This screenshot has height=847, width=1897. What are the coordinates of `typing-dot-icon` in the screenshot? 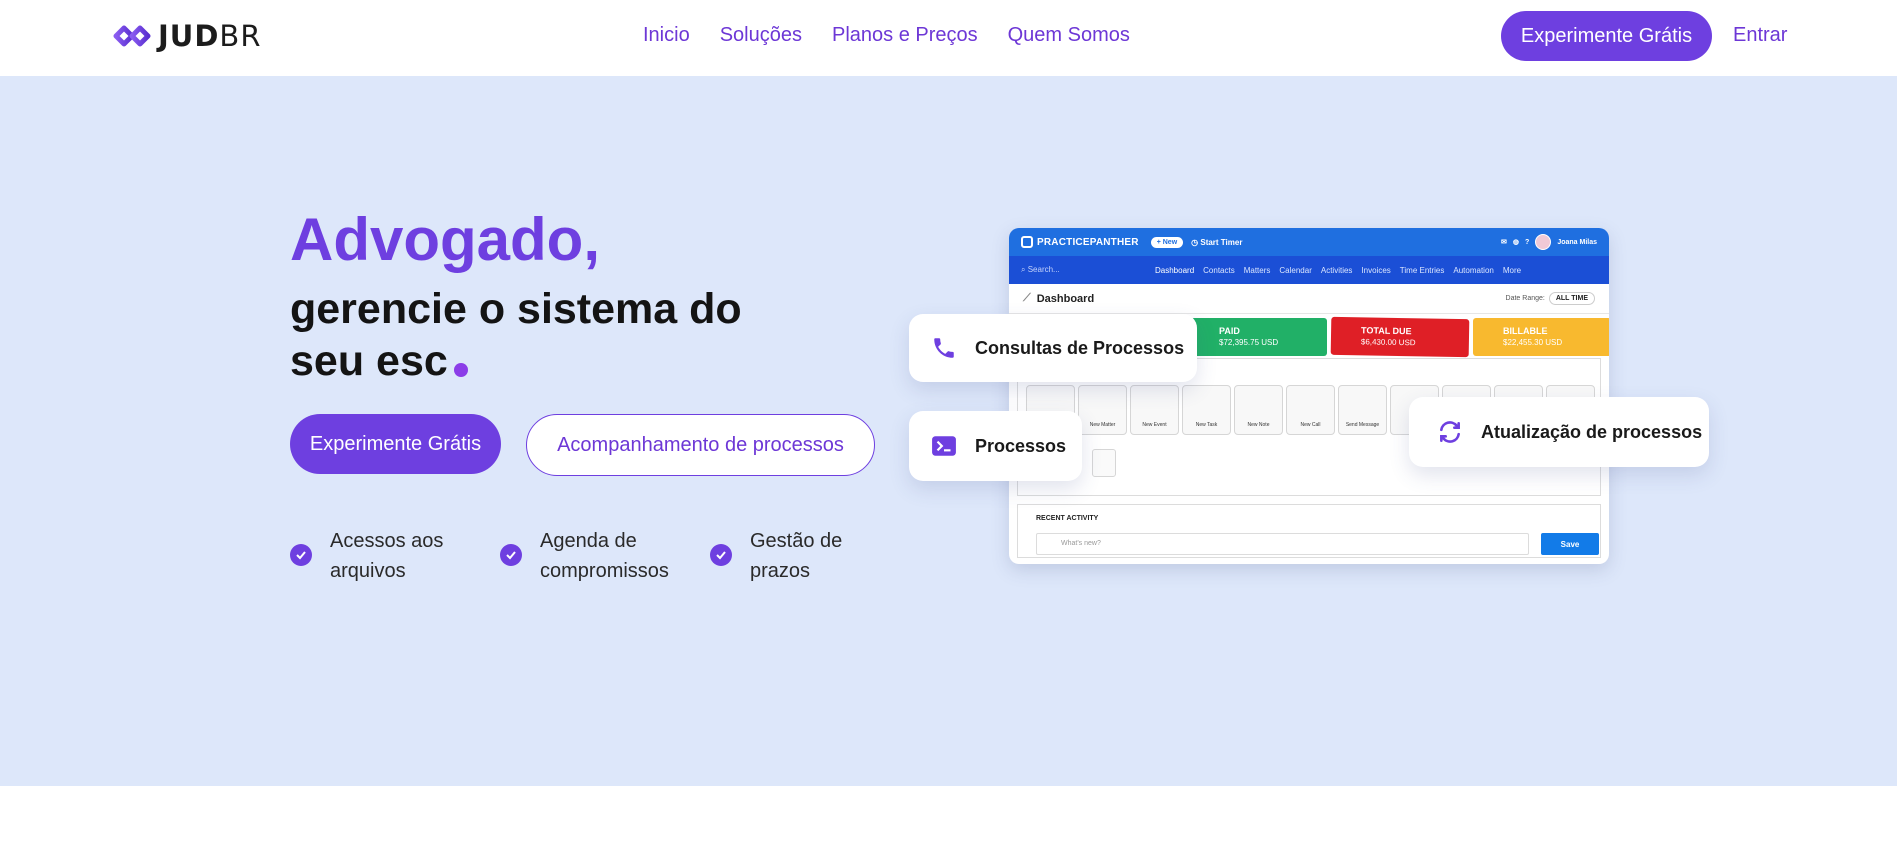 It's located at (460, 370).